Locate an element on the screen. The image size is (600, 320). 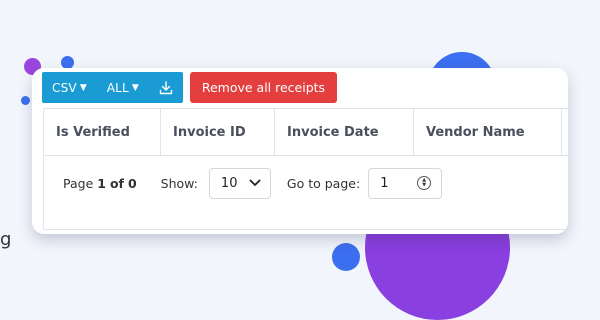
pagination-bar: Page 1 of 0 Show: 10 Go to page: 1 ▲ ▼ is located at coordinates (306, 183).